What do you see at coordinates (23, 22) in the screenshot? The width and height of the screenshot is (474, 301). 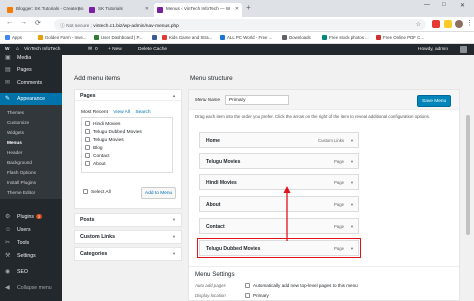 I see `forward-icon: →` at bounding box center [23, 22].